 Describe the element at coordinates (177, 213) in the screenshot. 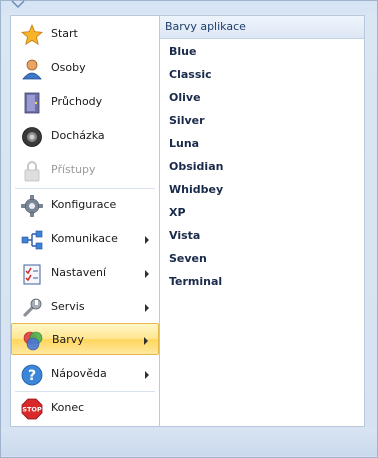

I see `theme-item-xp: XP` at that location.